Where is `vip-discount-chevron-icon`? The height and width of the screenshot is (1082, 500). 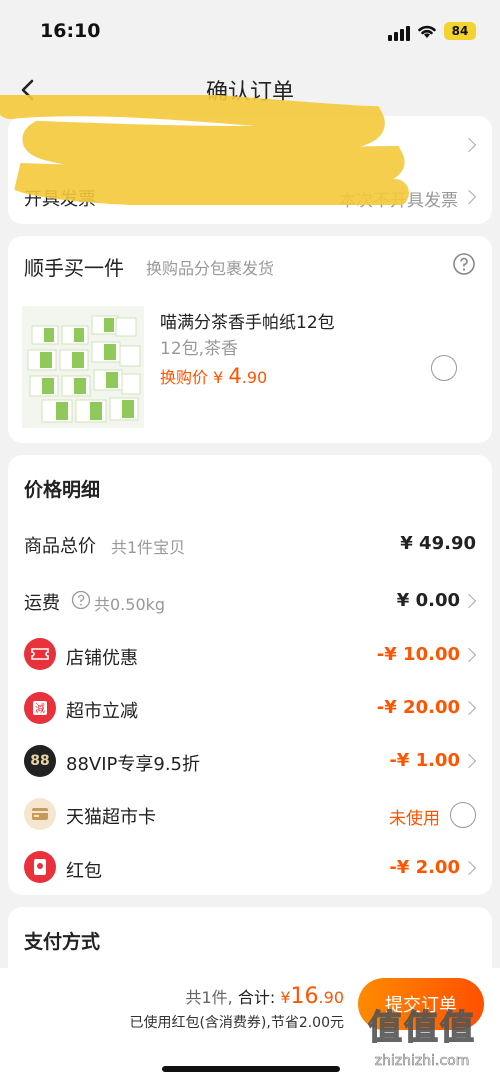 vip-discount-chevron-icon is located at coordinates (469, 761).